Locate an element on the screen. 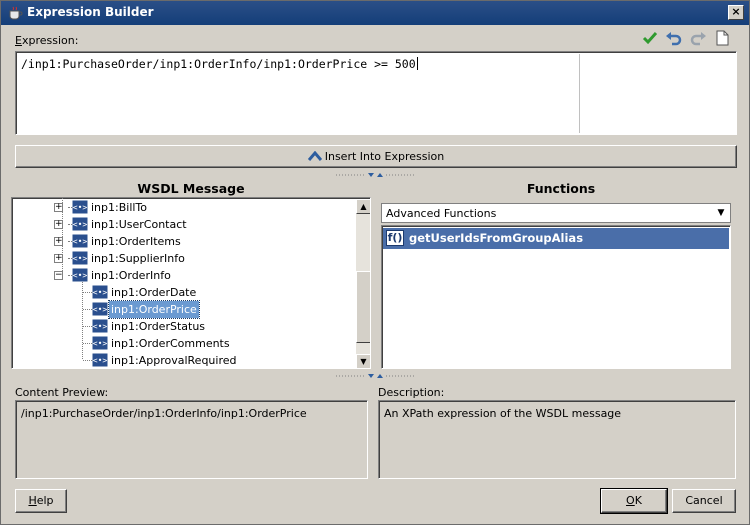  ok-button: OK is located at coordinates (634, 501).